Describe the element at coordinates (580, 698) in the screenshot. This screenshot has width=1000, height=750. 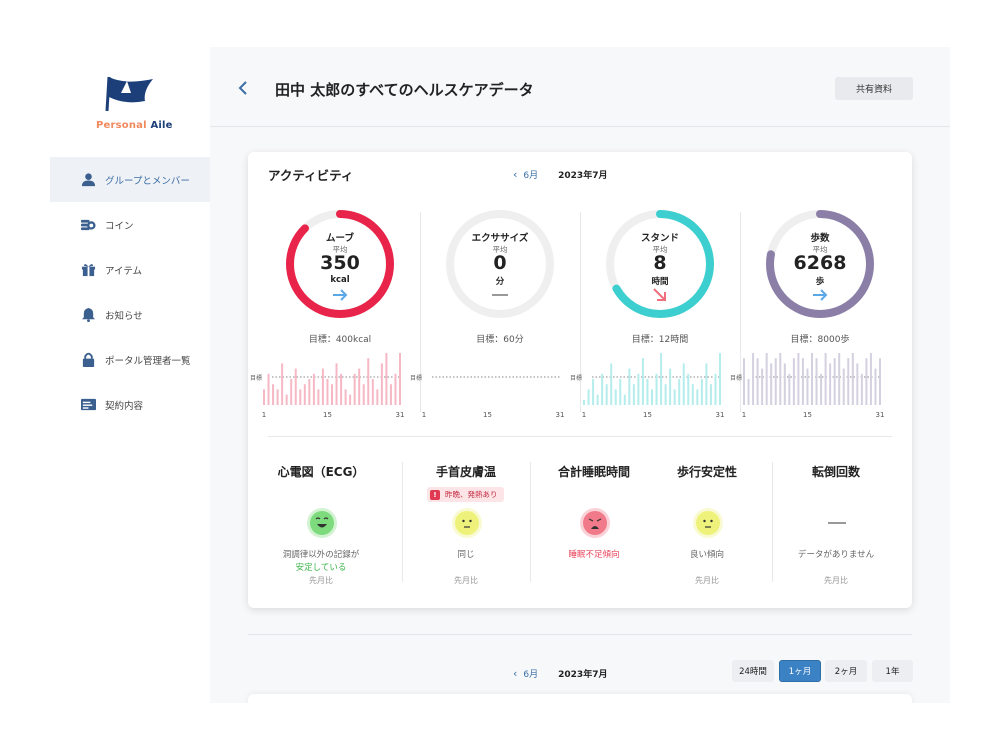
I see `next-section-card` at that location.